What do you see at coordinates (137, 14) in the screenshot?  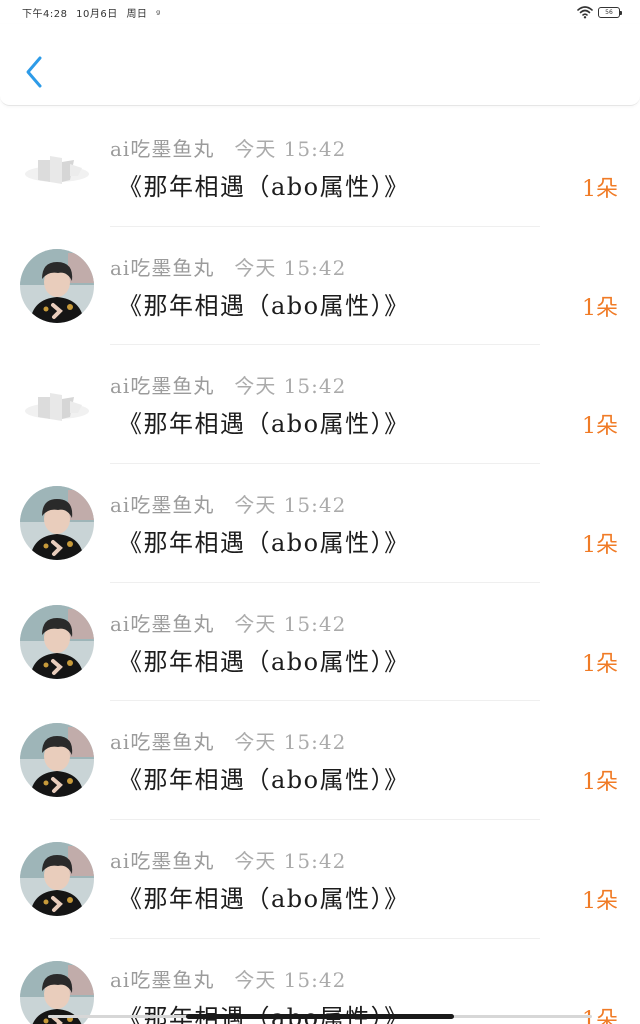 I see `status-weekday: 周日` at bounding box center [137, 14].